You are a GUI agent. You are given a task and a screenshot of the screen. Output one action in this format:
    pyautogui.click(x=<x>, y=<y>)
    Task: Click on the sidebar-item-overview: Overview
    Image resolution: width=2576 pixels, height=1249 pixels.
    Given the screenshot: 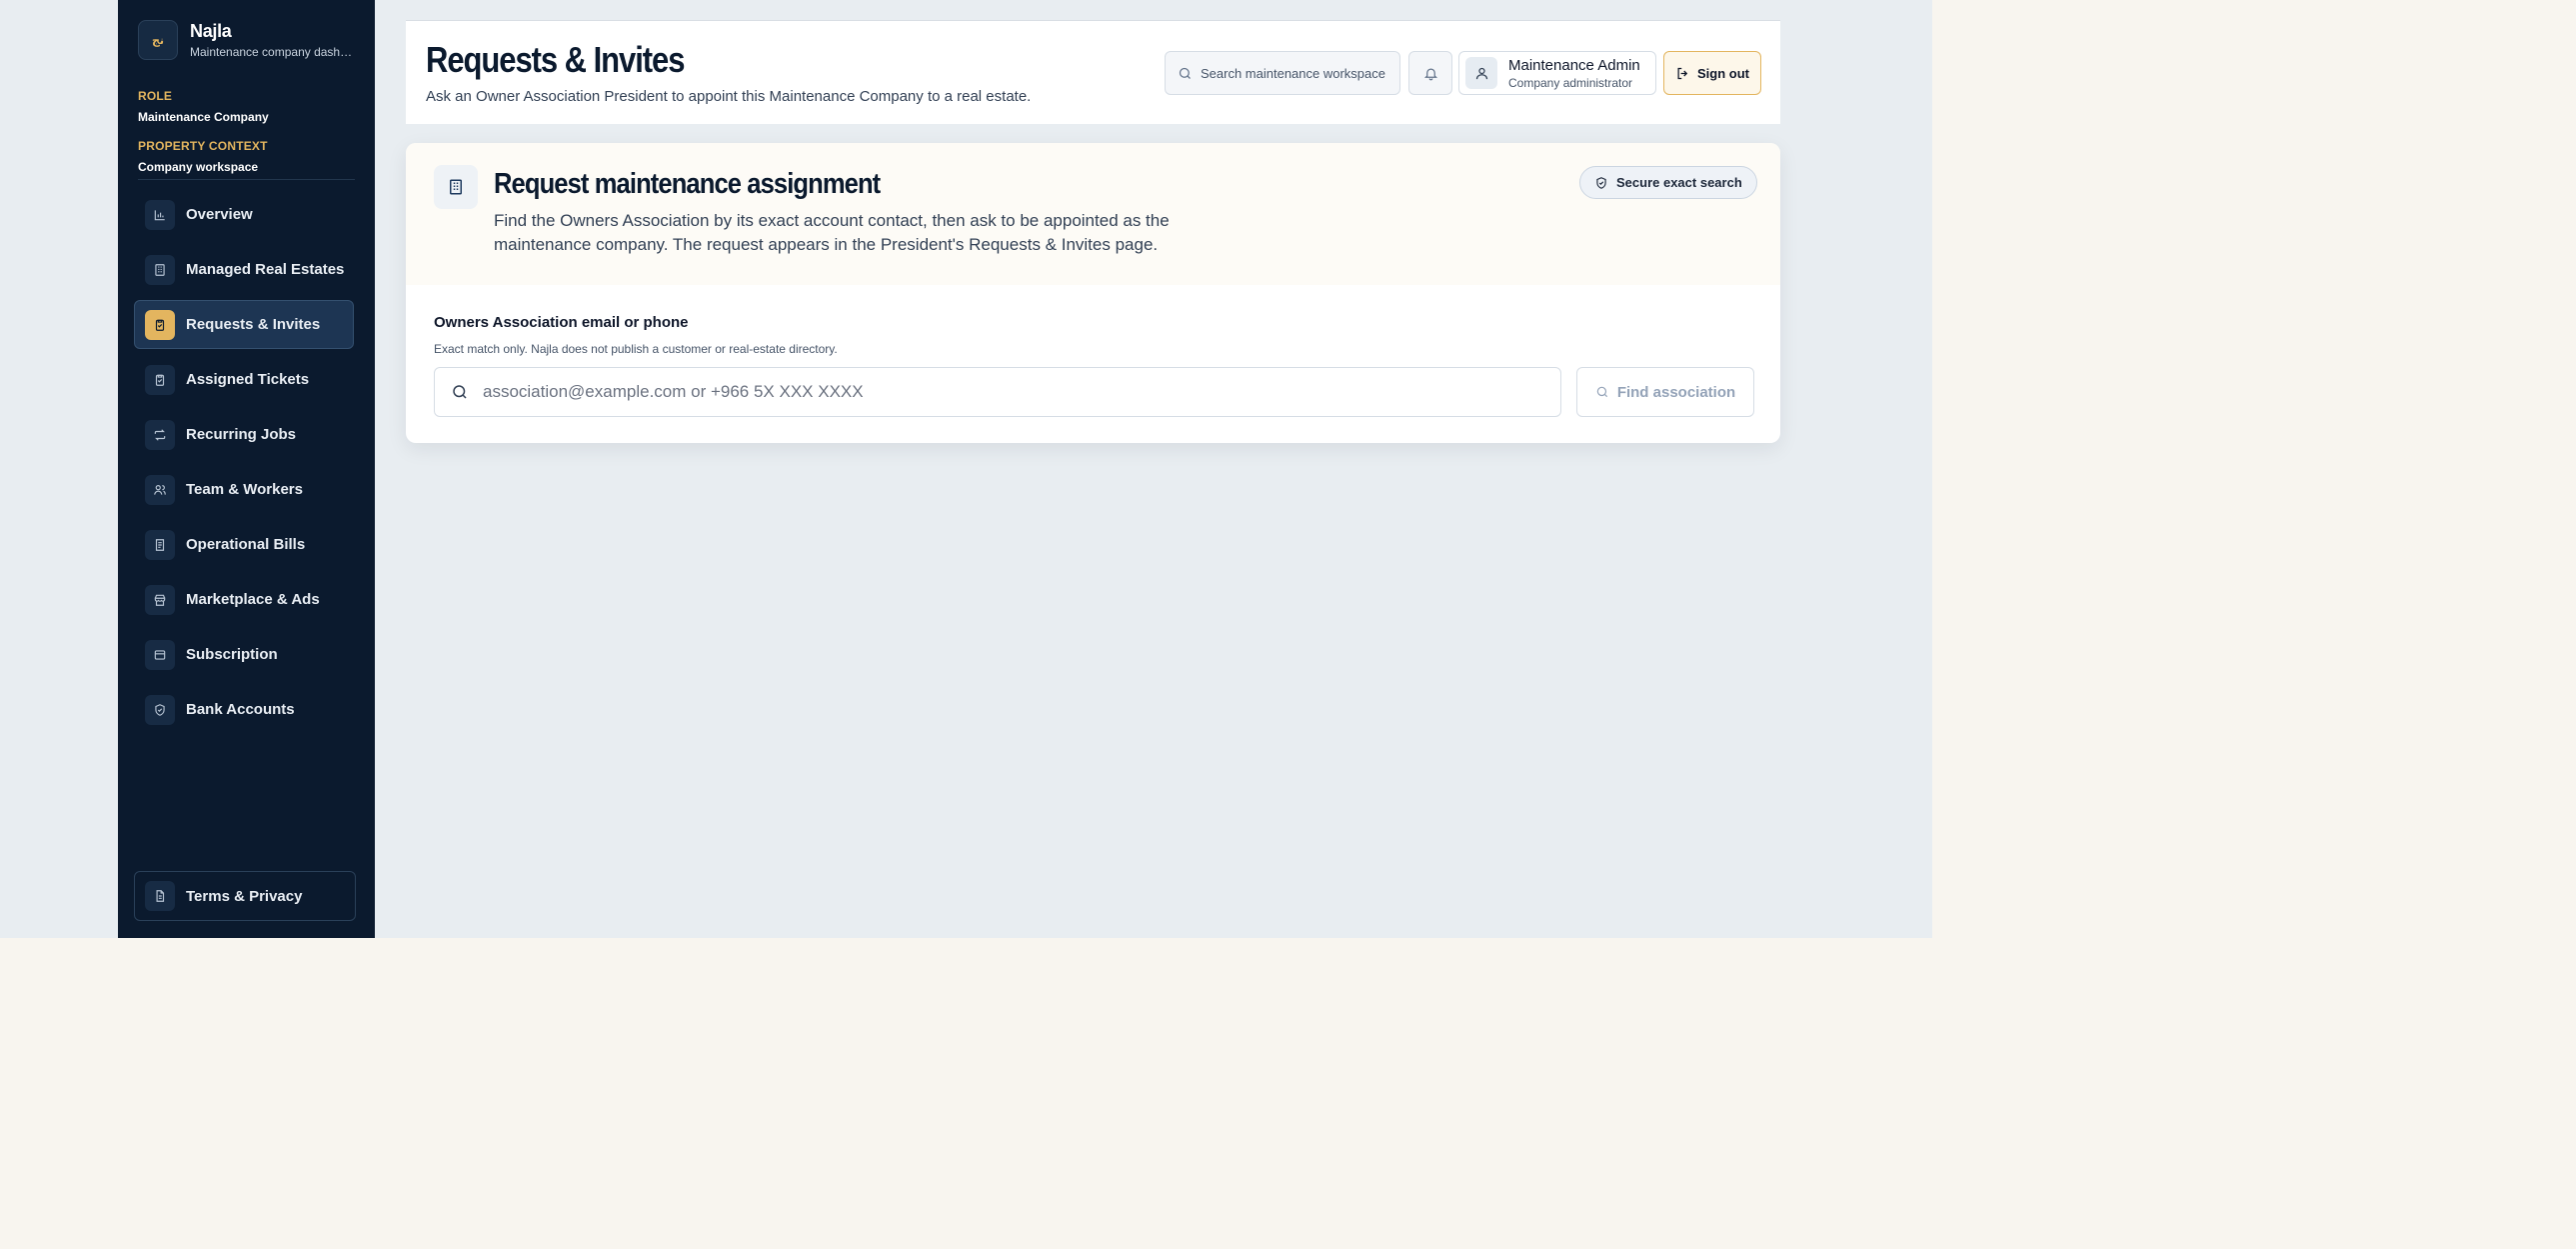 What is the action you would take?
    pyautogui.click(x=244, y=214)
    